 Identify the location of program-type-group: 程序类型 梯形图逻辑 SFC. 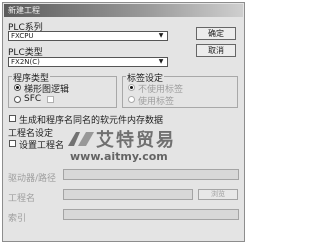
(62, 89).